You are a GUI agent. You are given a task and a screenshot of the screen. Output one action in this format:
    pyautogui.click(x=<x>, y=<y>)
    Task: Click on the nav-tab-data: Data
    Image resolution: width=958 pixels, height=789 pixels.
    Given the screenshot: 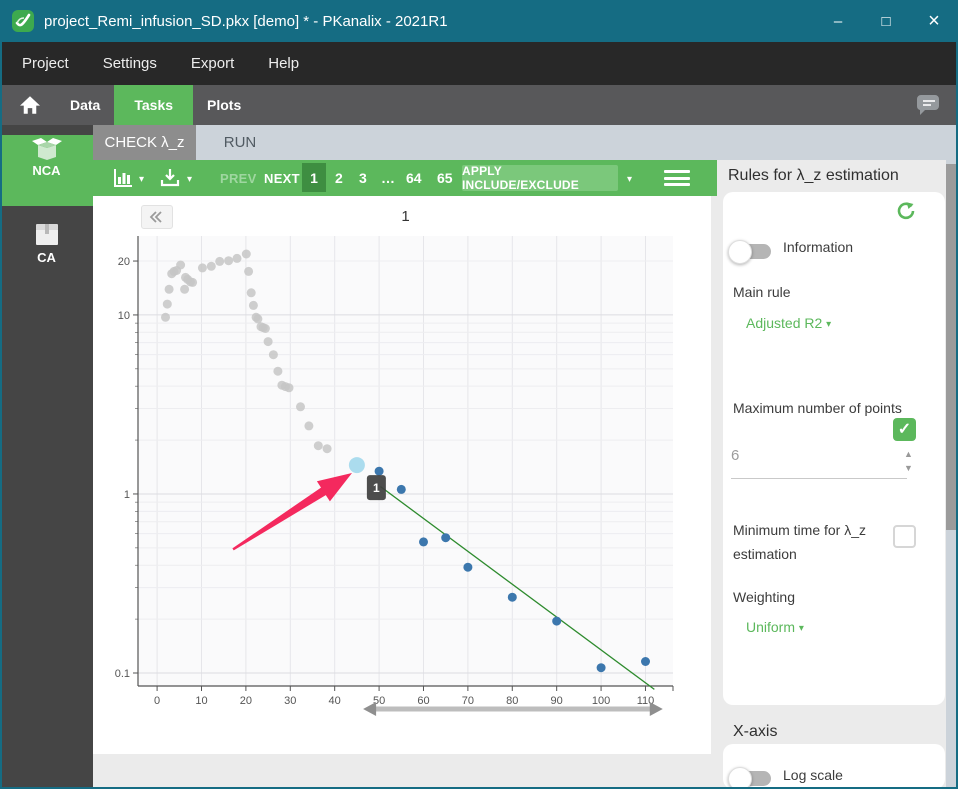 What is the action you would take?
    pyautogui.click(x=85, y=105)
    